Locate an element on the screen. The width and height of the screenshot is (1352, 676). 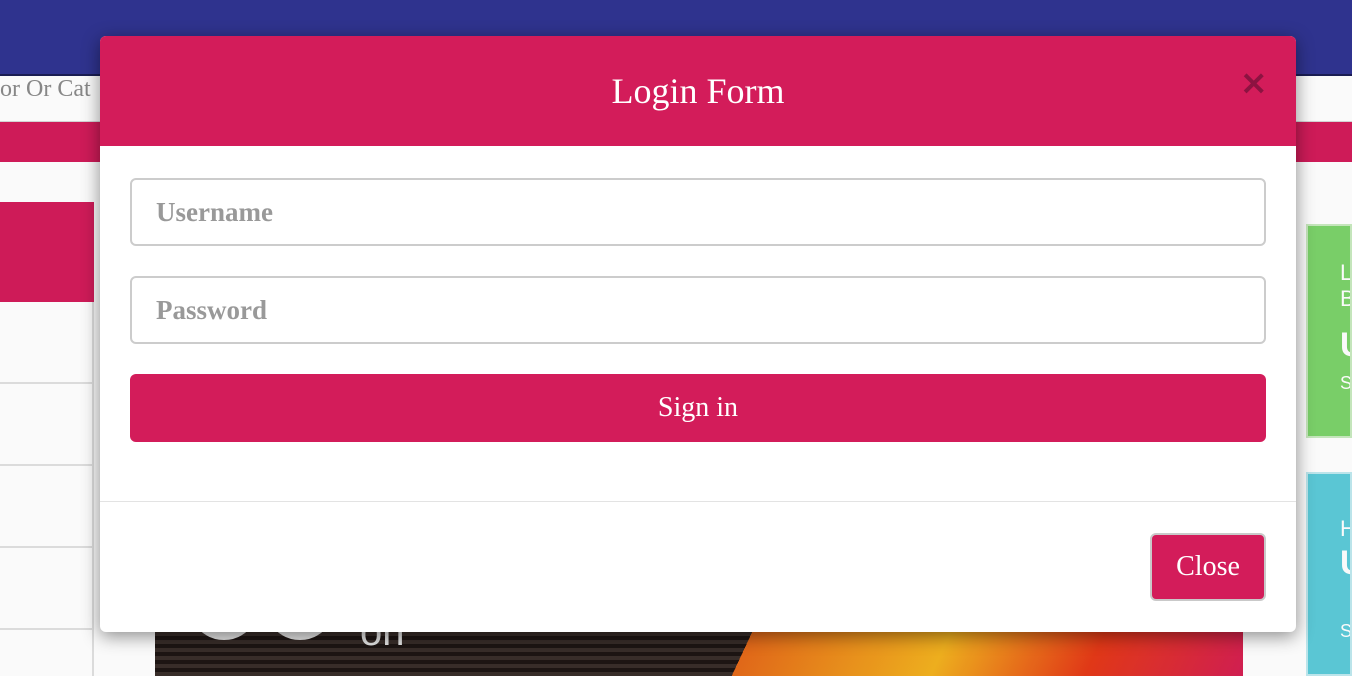
modal-title: Login Form is located at coordinates (698, 91).